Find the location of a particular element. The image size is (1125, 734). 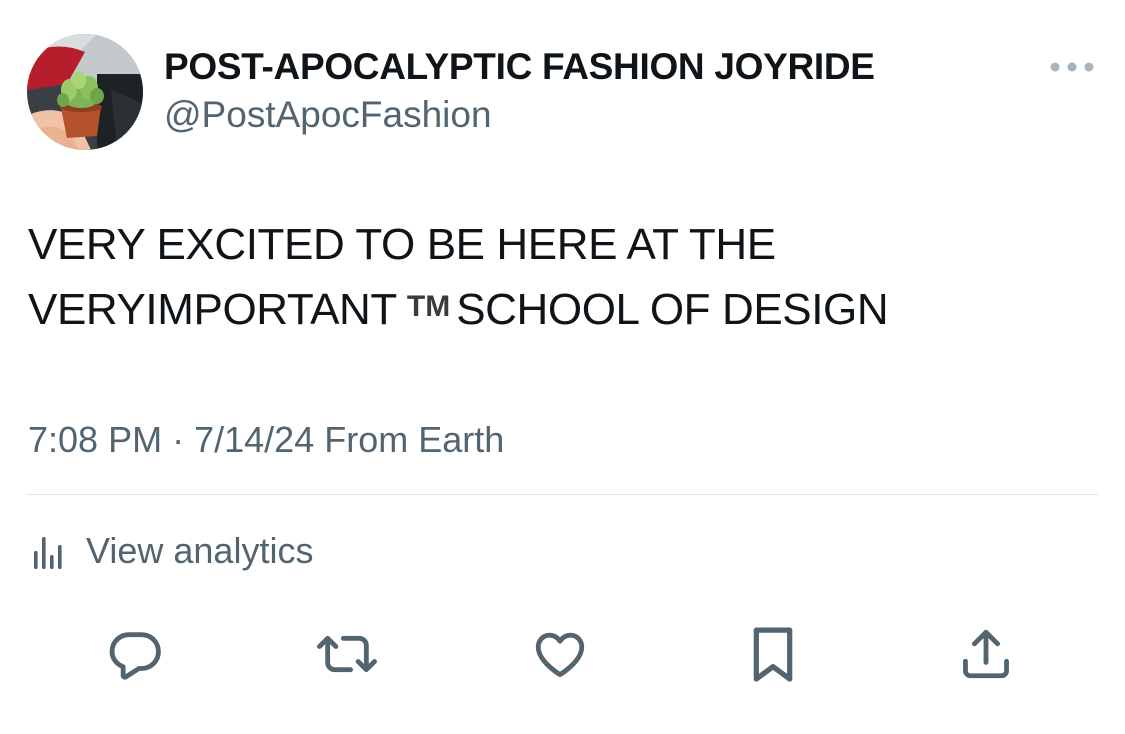

tweet-text-line-2: VERYIMPORTANT TM SCHOOL OF DESIGN is located at coordinates (563, 308).